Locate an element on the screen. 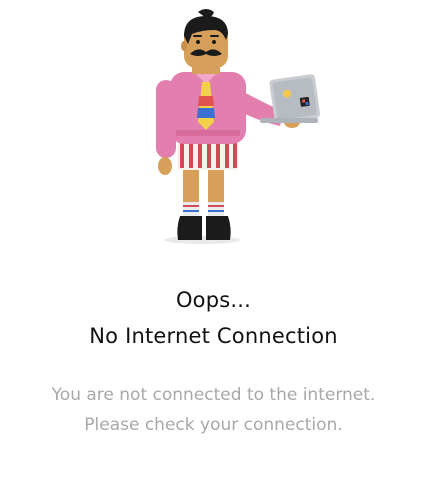 The width and height of the screenshot is (427, 481). error-message-line-2: Please check your connection. is located at coordinates (213, 425).